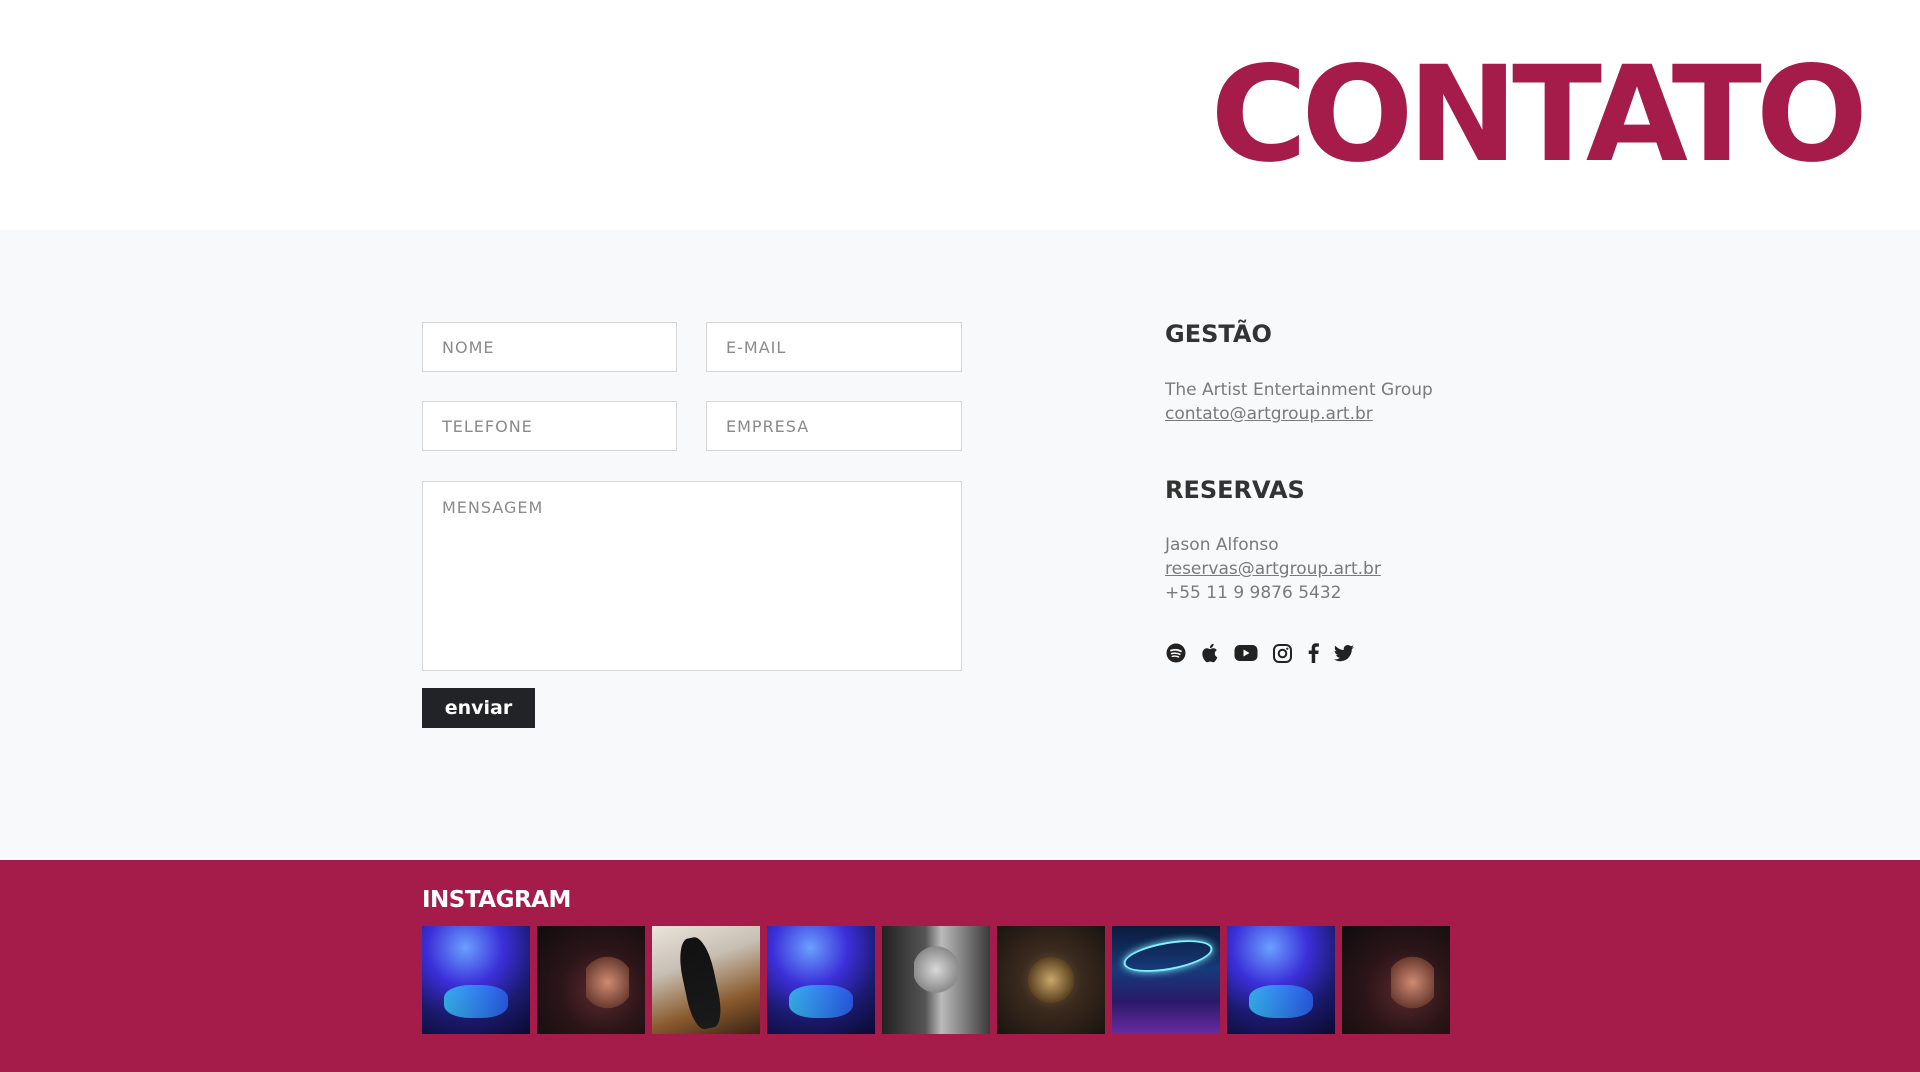 This screenshot has width=1920, height=1072. Describe the element at coordinates (1253, 593) in the screenshot. I see `reservas-phone: +55 11 9 9876 5432` at that location.